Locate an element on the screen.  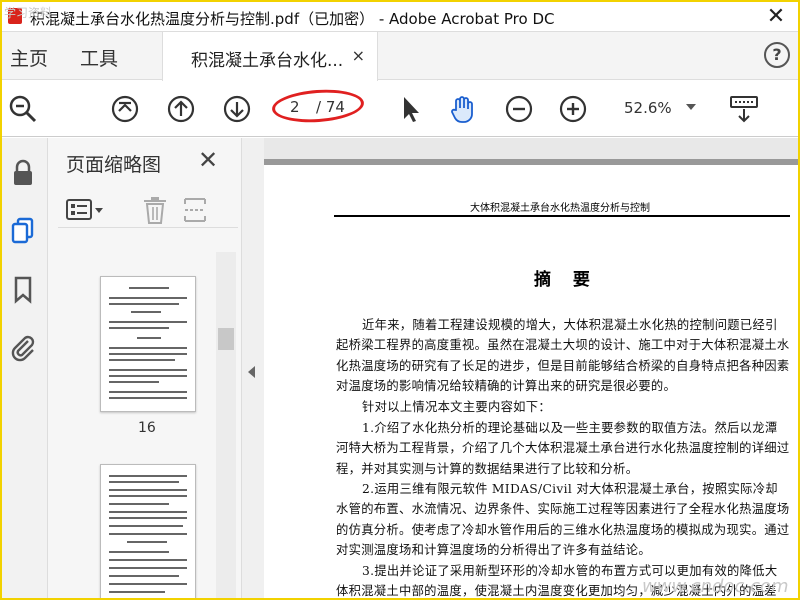
zoom-search-icon is located at coordinates (23, 109).